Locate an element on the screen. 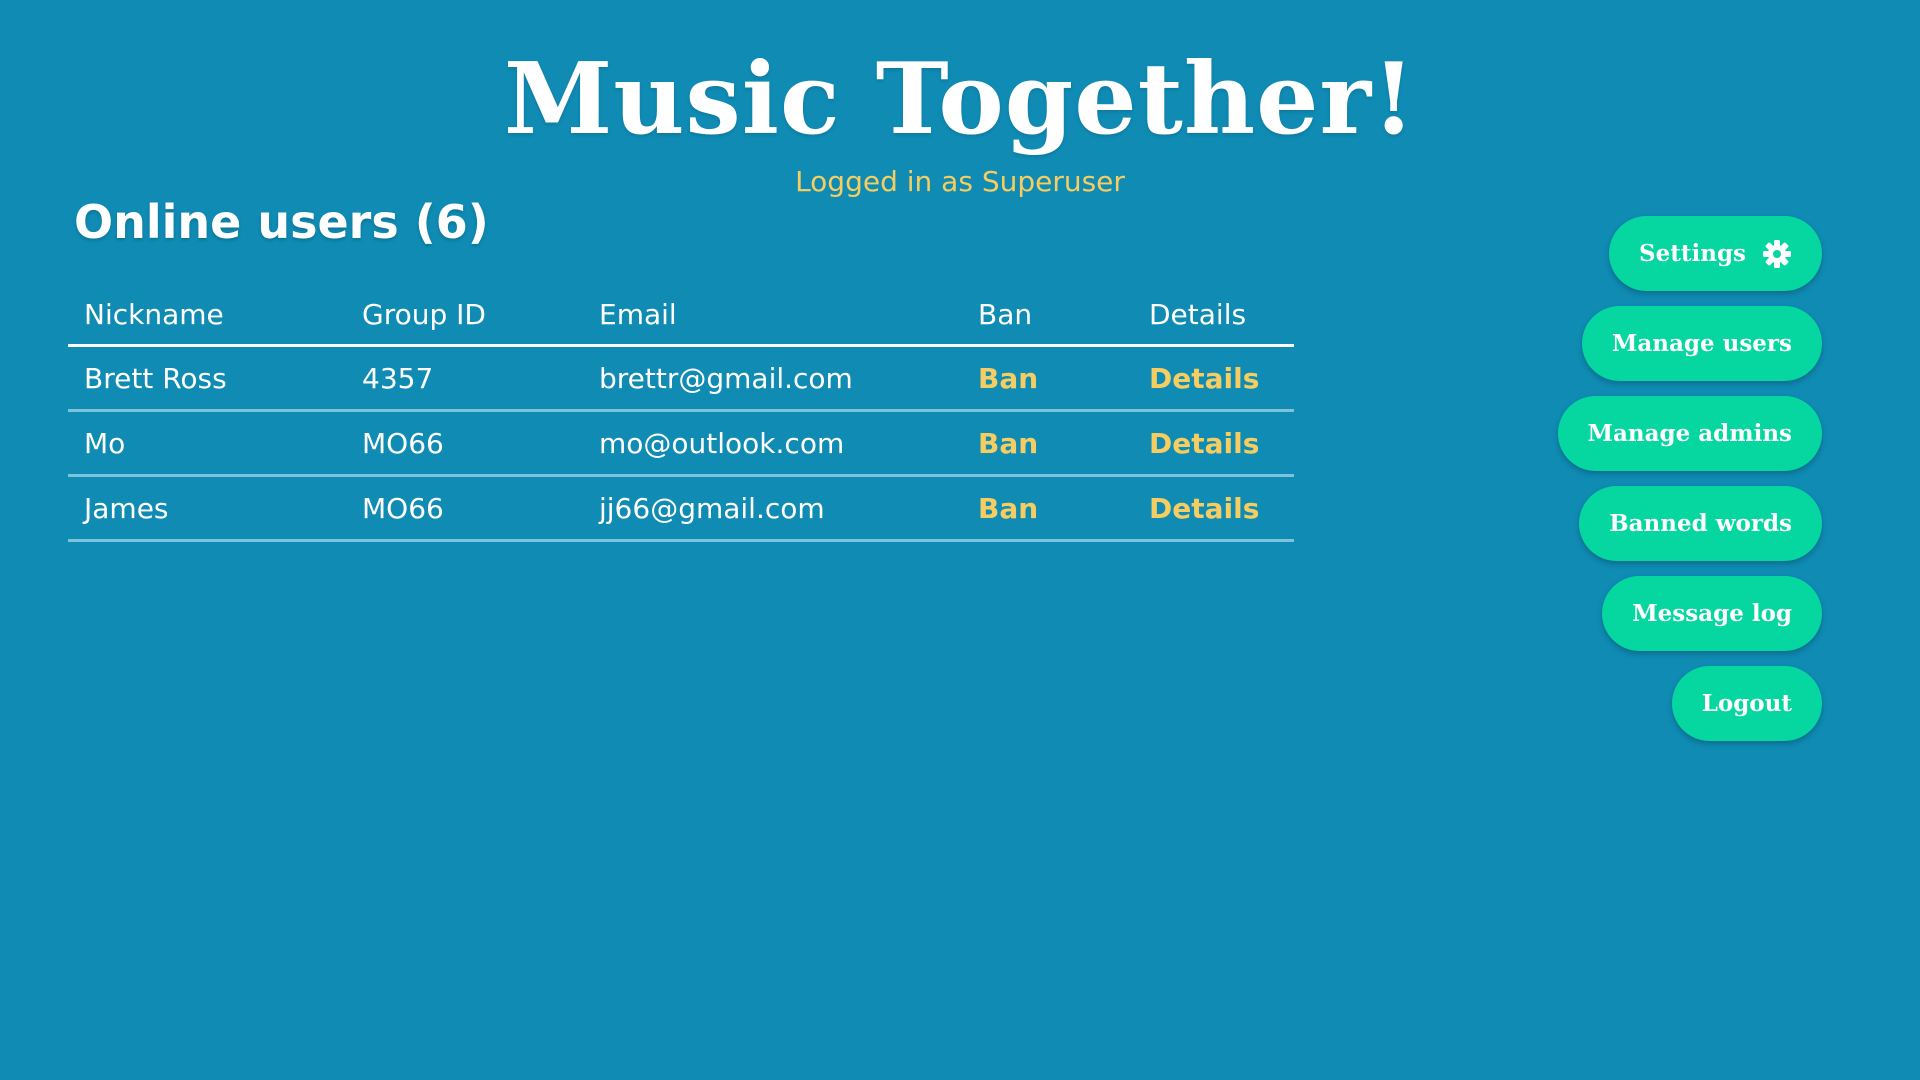 The height and width of the screenshot is (1080, 1920). online-users-heading: Online users (6) is located at coordinates (281, 222).